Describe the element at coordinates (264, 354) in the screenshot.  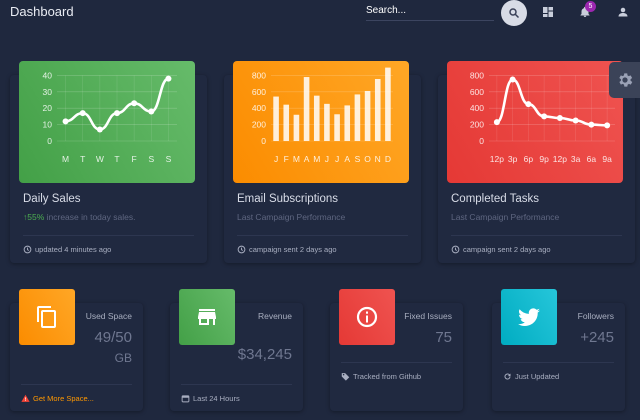
I see `stat-value: $34,245` at that location.